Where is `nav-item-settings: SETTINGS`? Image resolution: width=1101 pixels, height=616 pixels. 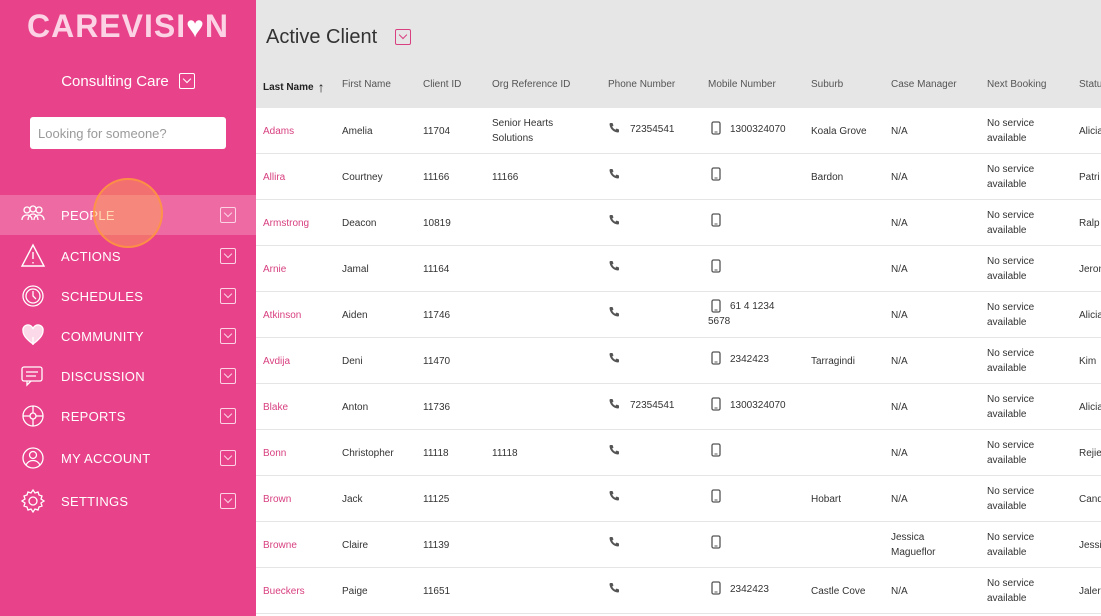 nav-item-settings: SETTINGS is located at coordinates (128, 501).